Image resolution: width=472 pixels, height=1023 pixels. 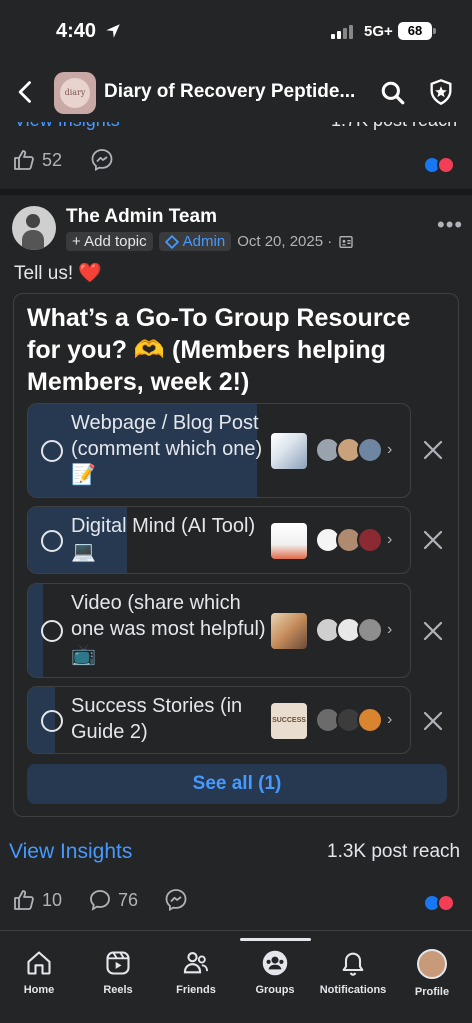 What do you see at coordinates (141, 217) in the screenshot?
I see `post-author: The Admin Team` at bounding box center [141, 217].